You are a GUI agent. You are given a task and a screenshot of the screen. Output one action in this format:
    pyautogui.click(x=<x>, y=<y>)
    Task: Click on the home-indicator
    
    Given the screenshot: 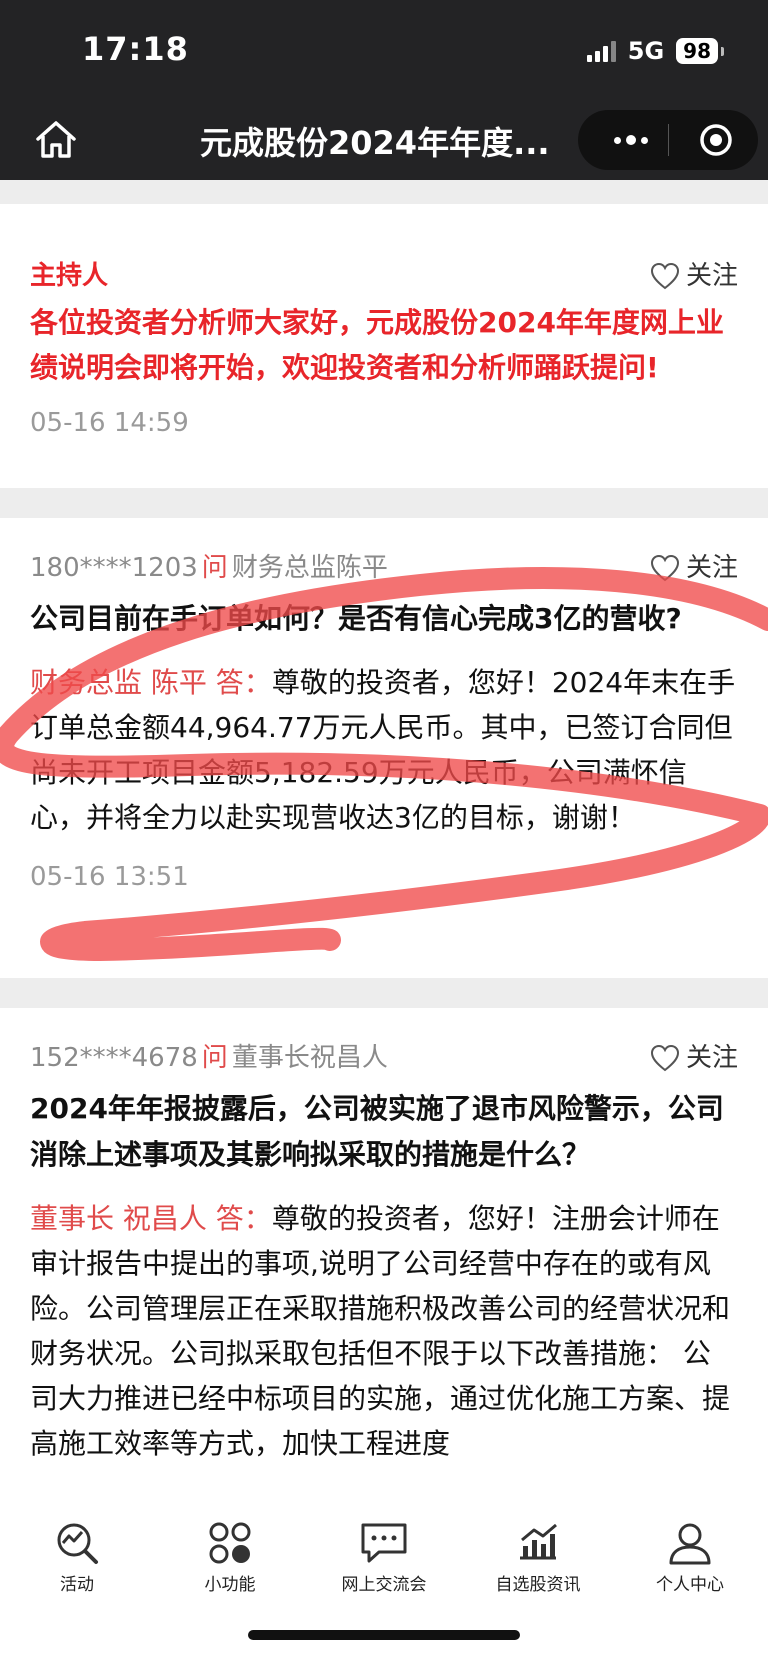 What is the action you would take?
    pyautogui.click(x=384, y=1635)
    